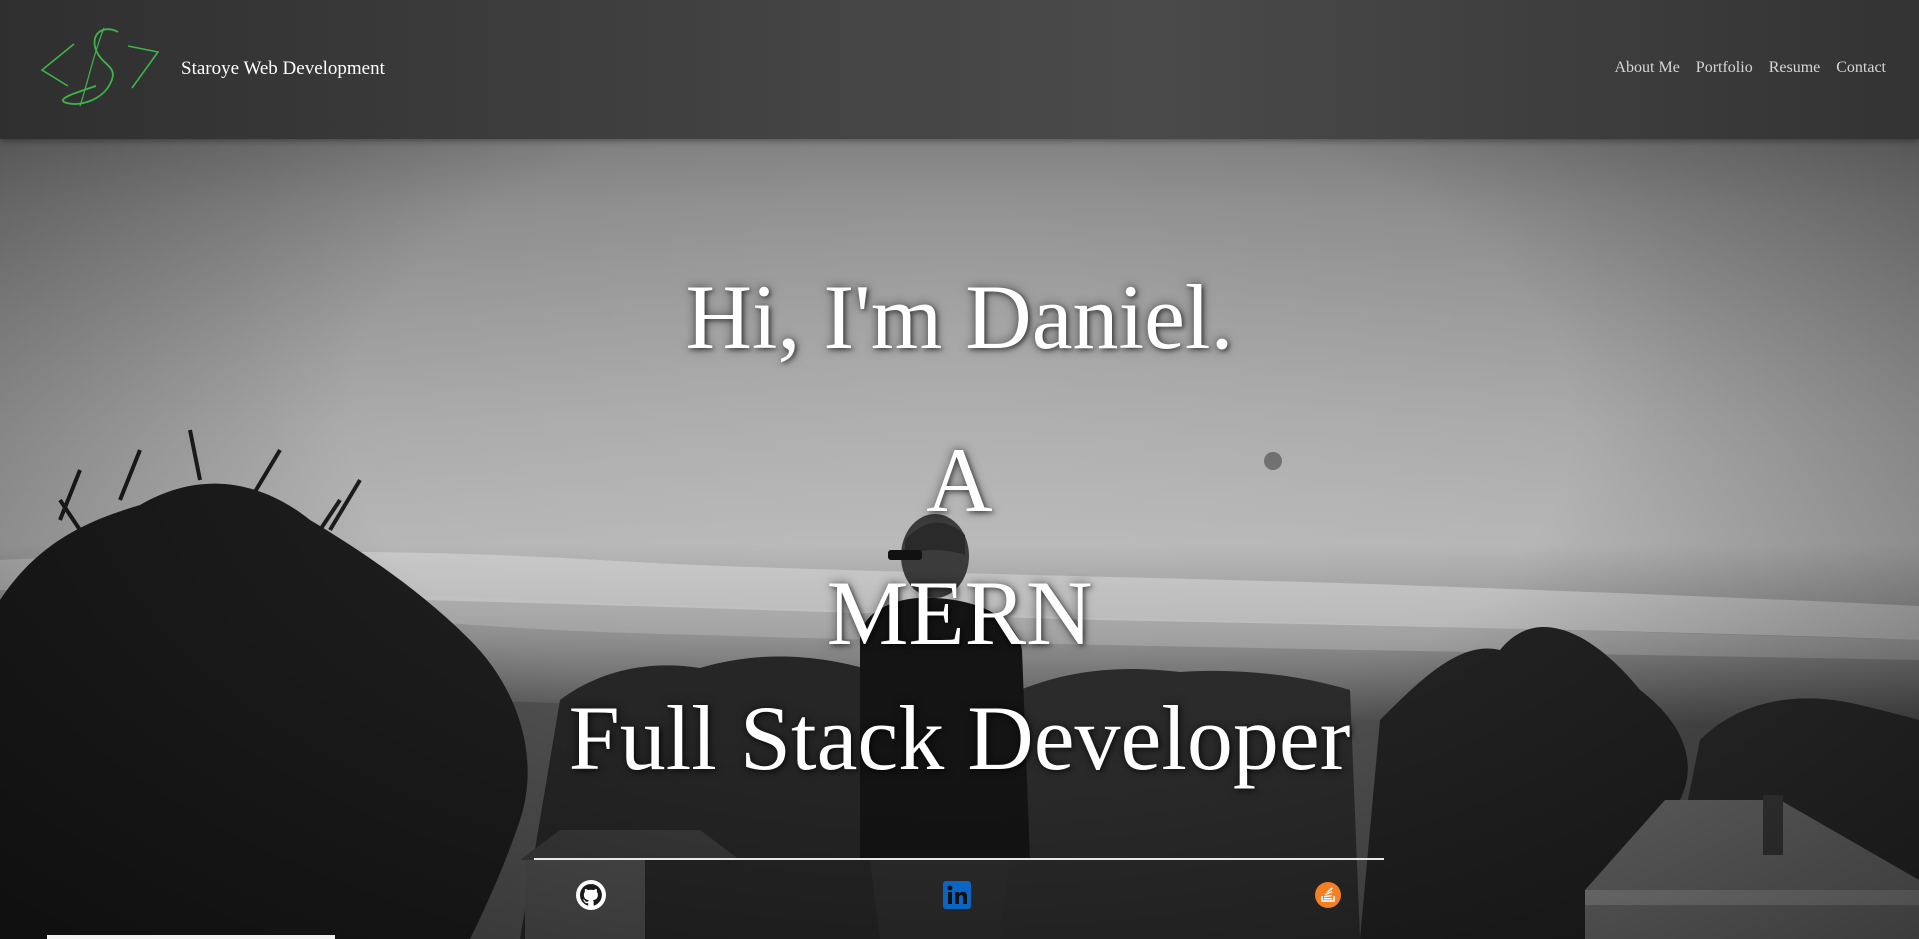 This screenshot has width=1919, height=939. I want to click on hero-role-line-3: Full Stack Developer, so click(959, 738).